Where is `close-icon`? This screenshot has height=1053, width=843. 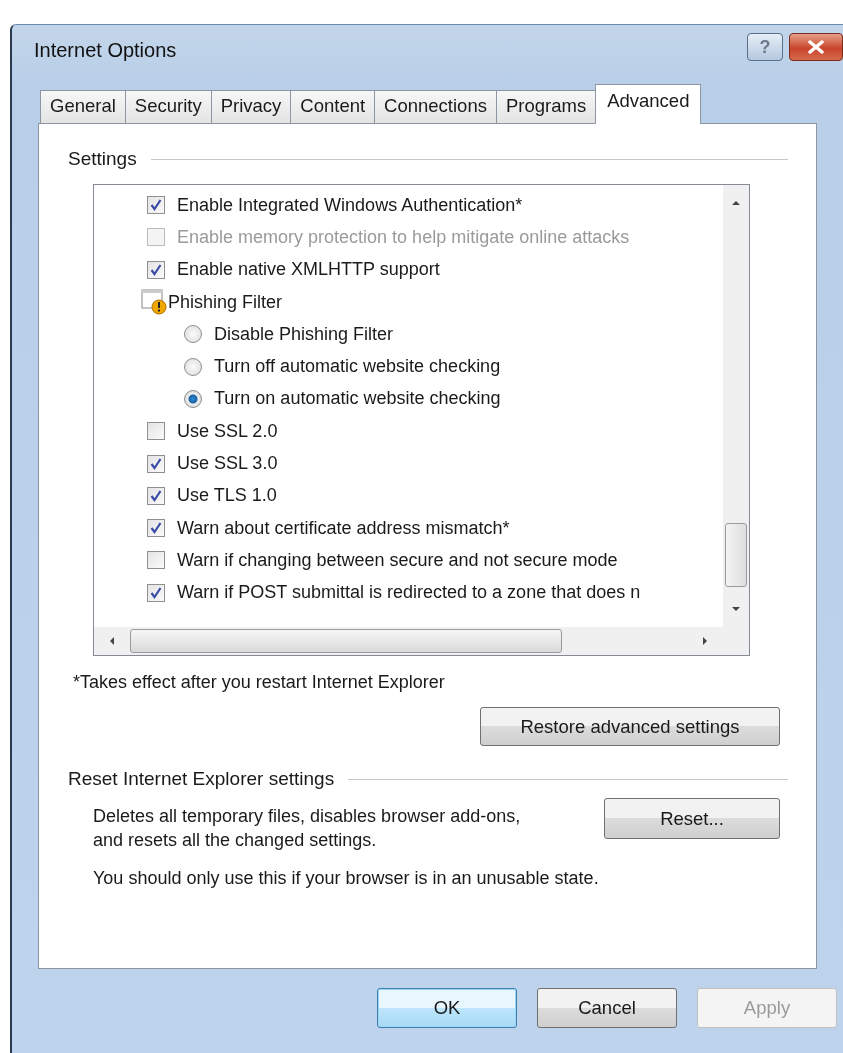
close-icon is located at coordinates (816, 47).